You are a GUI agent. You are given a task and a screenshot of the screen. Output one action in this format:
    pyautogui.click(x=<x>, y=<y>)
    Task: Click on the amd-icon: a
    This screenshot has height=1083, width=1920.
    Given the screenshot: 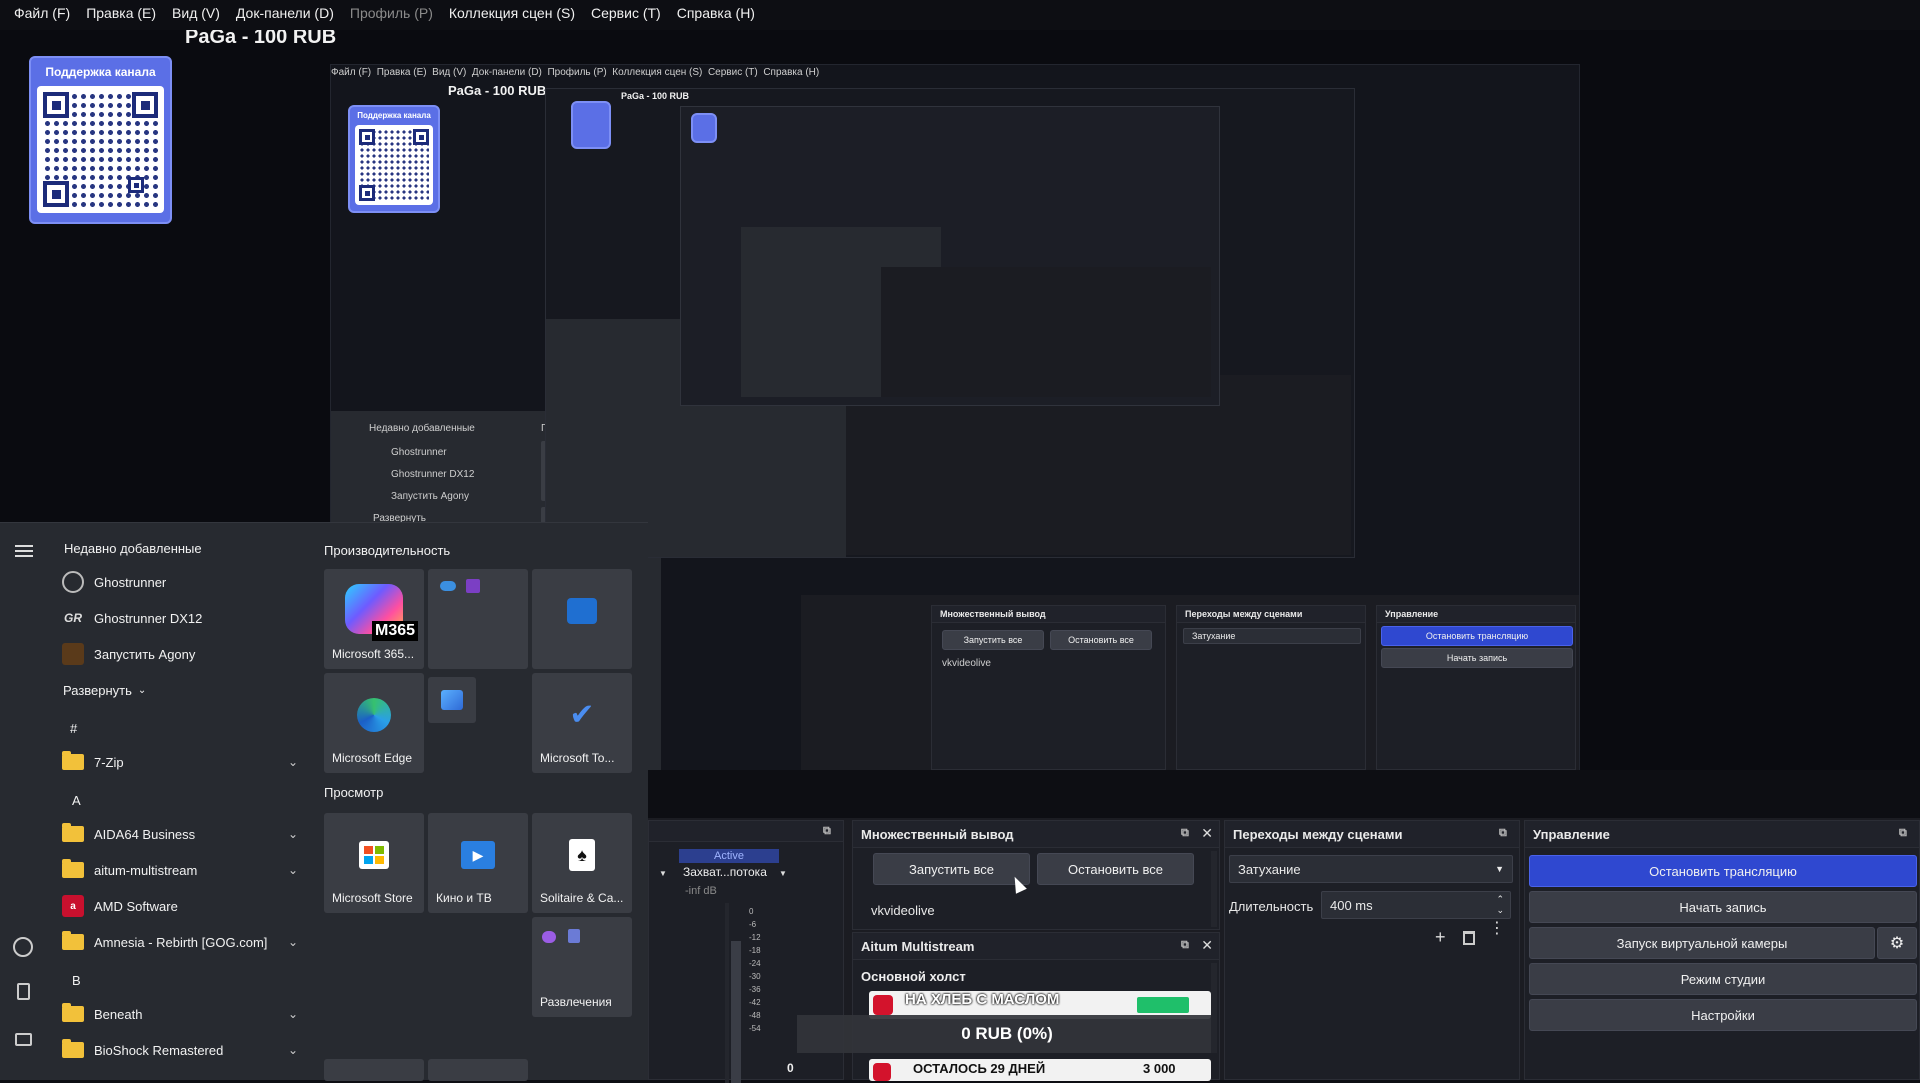 What is the action you would take?
    pyautogui.click(x=73, y=906)
    